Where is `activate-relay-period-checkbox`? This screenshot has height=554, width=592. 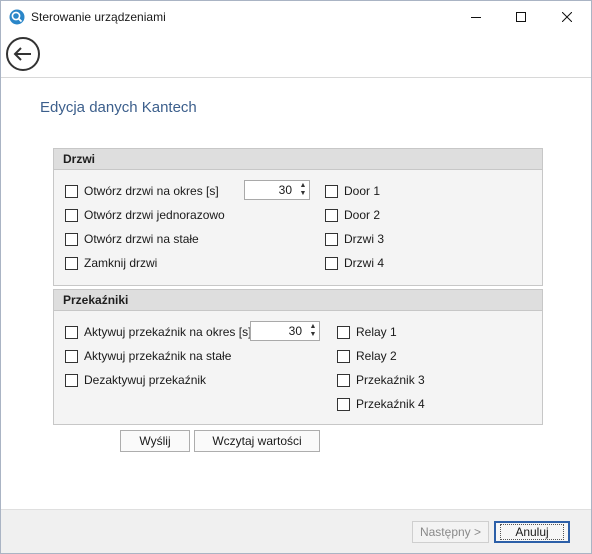
activate-relay-period-checkbox is located at coordinates (71, 332).